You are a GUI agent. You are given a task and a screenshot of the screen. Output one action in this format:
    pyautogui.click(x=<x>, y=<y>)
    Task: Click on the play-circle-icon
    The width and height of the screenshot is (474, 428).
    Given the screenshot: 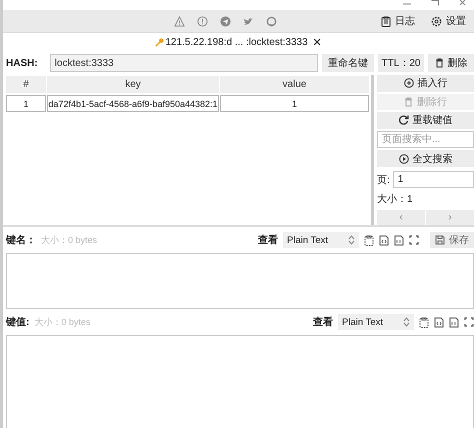 What is the action you would take?
    pyautogui.click(x=403, y=159)
    